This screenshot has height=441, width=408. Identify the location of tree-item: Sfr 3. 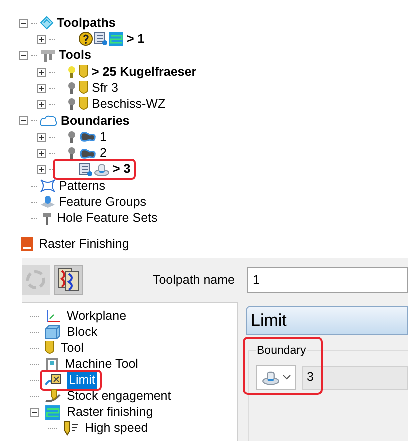
(105, 88).